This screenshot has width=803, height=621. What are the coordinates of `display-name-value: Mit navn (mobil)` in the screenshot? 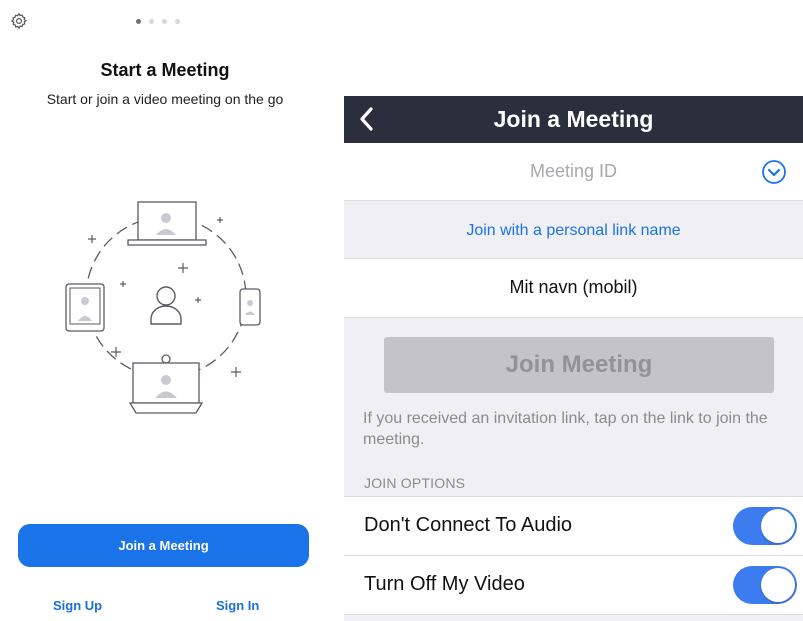 It's located at (573, 287).